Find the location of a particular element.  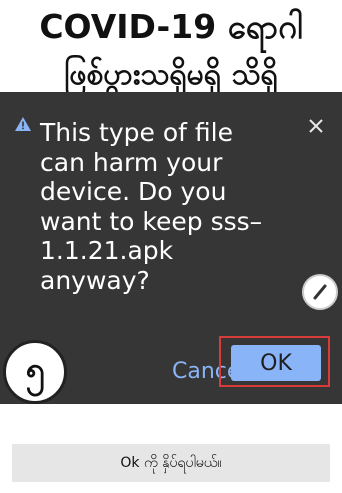

pen-button is located at coordinates (320, 292).